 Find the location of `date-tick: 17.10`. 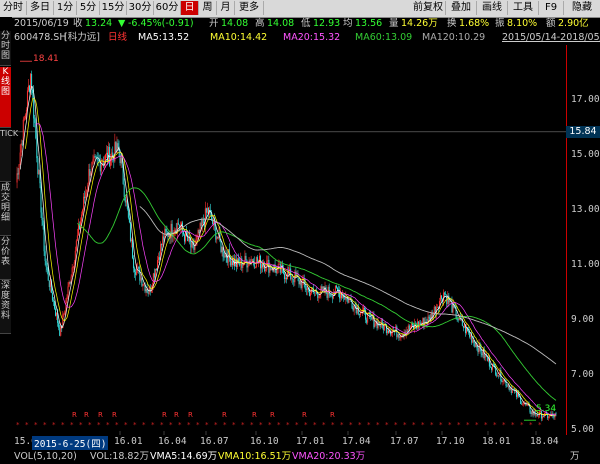

date-tick: 17.10 is located at coordinates (450, 441).